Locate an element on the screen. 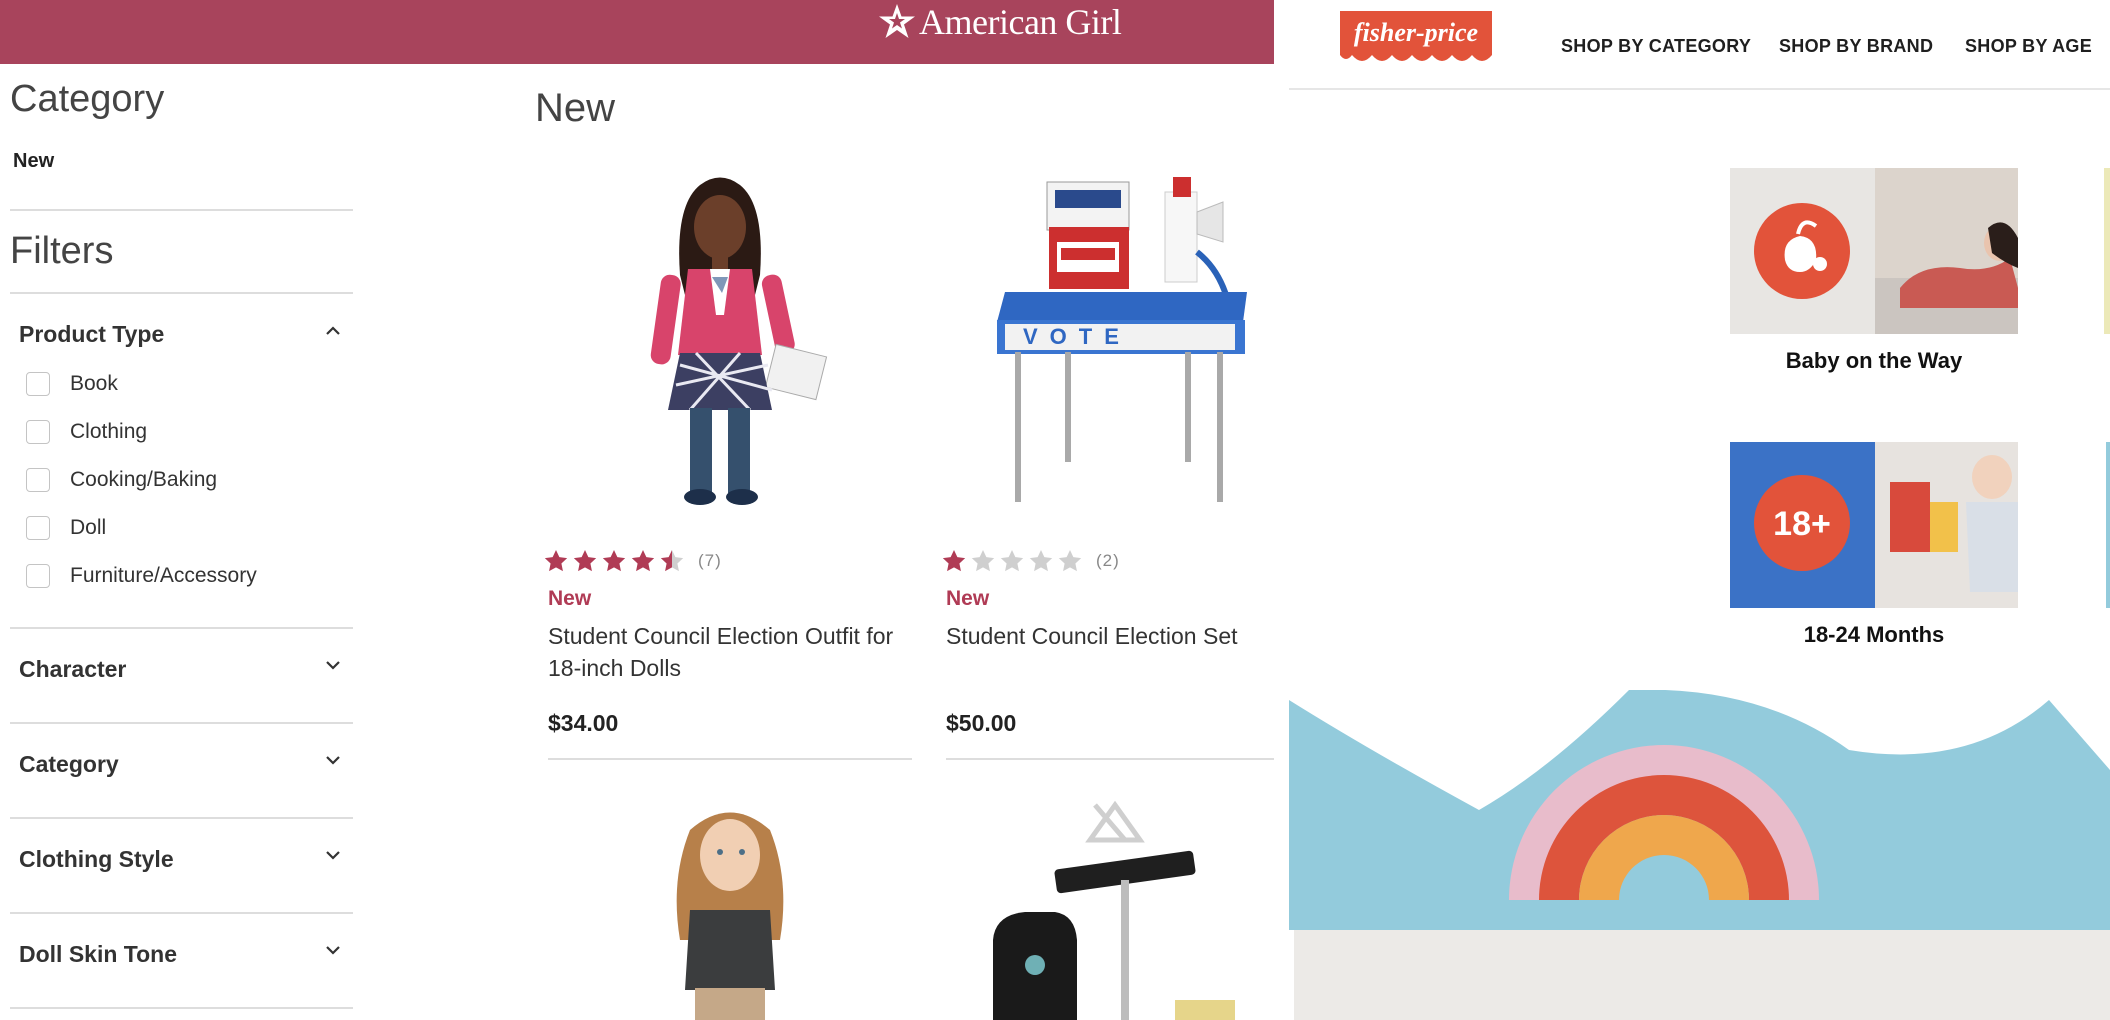 The image size is (2110, 1020). category-item-new: New is located at coordinates (33, 161).